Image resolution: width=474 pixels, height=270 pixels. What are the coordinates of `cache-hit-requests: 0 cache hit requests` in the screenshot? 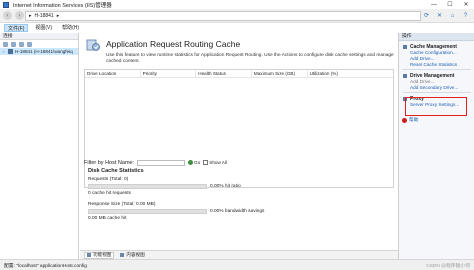 It's located at (109, 193).